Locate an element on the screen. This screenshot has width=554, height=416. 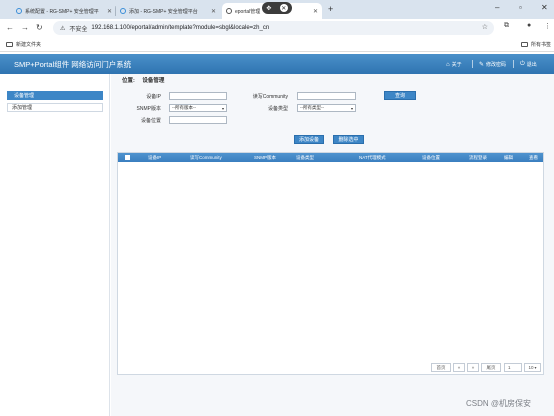
snmp-version-value: --所有版本-- is located at coordinates (184, 107).